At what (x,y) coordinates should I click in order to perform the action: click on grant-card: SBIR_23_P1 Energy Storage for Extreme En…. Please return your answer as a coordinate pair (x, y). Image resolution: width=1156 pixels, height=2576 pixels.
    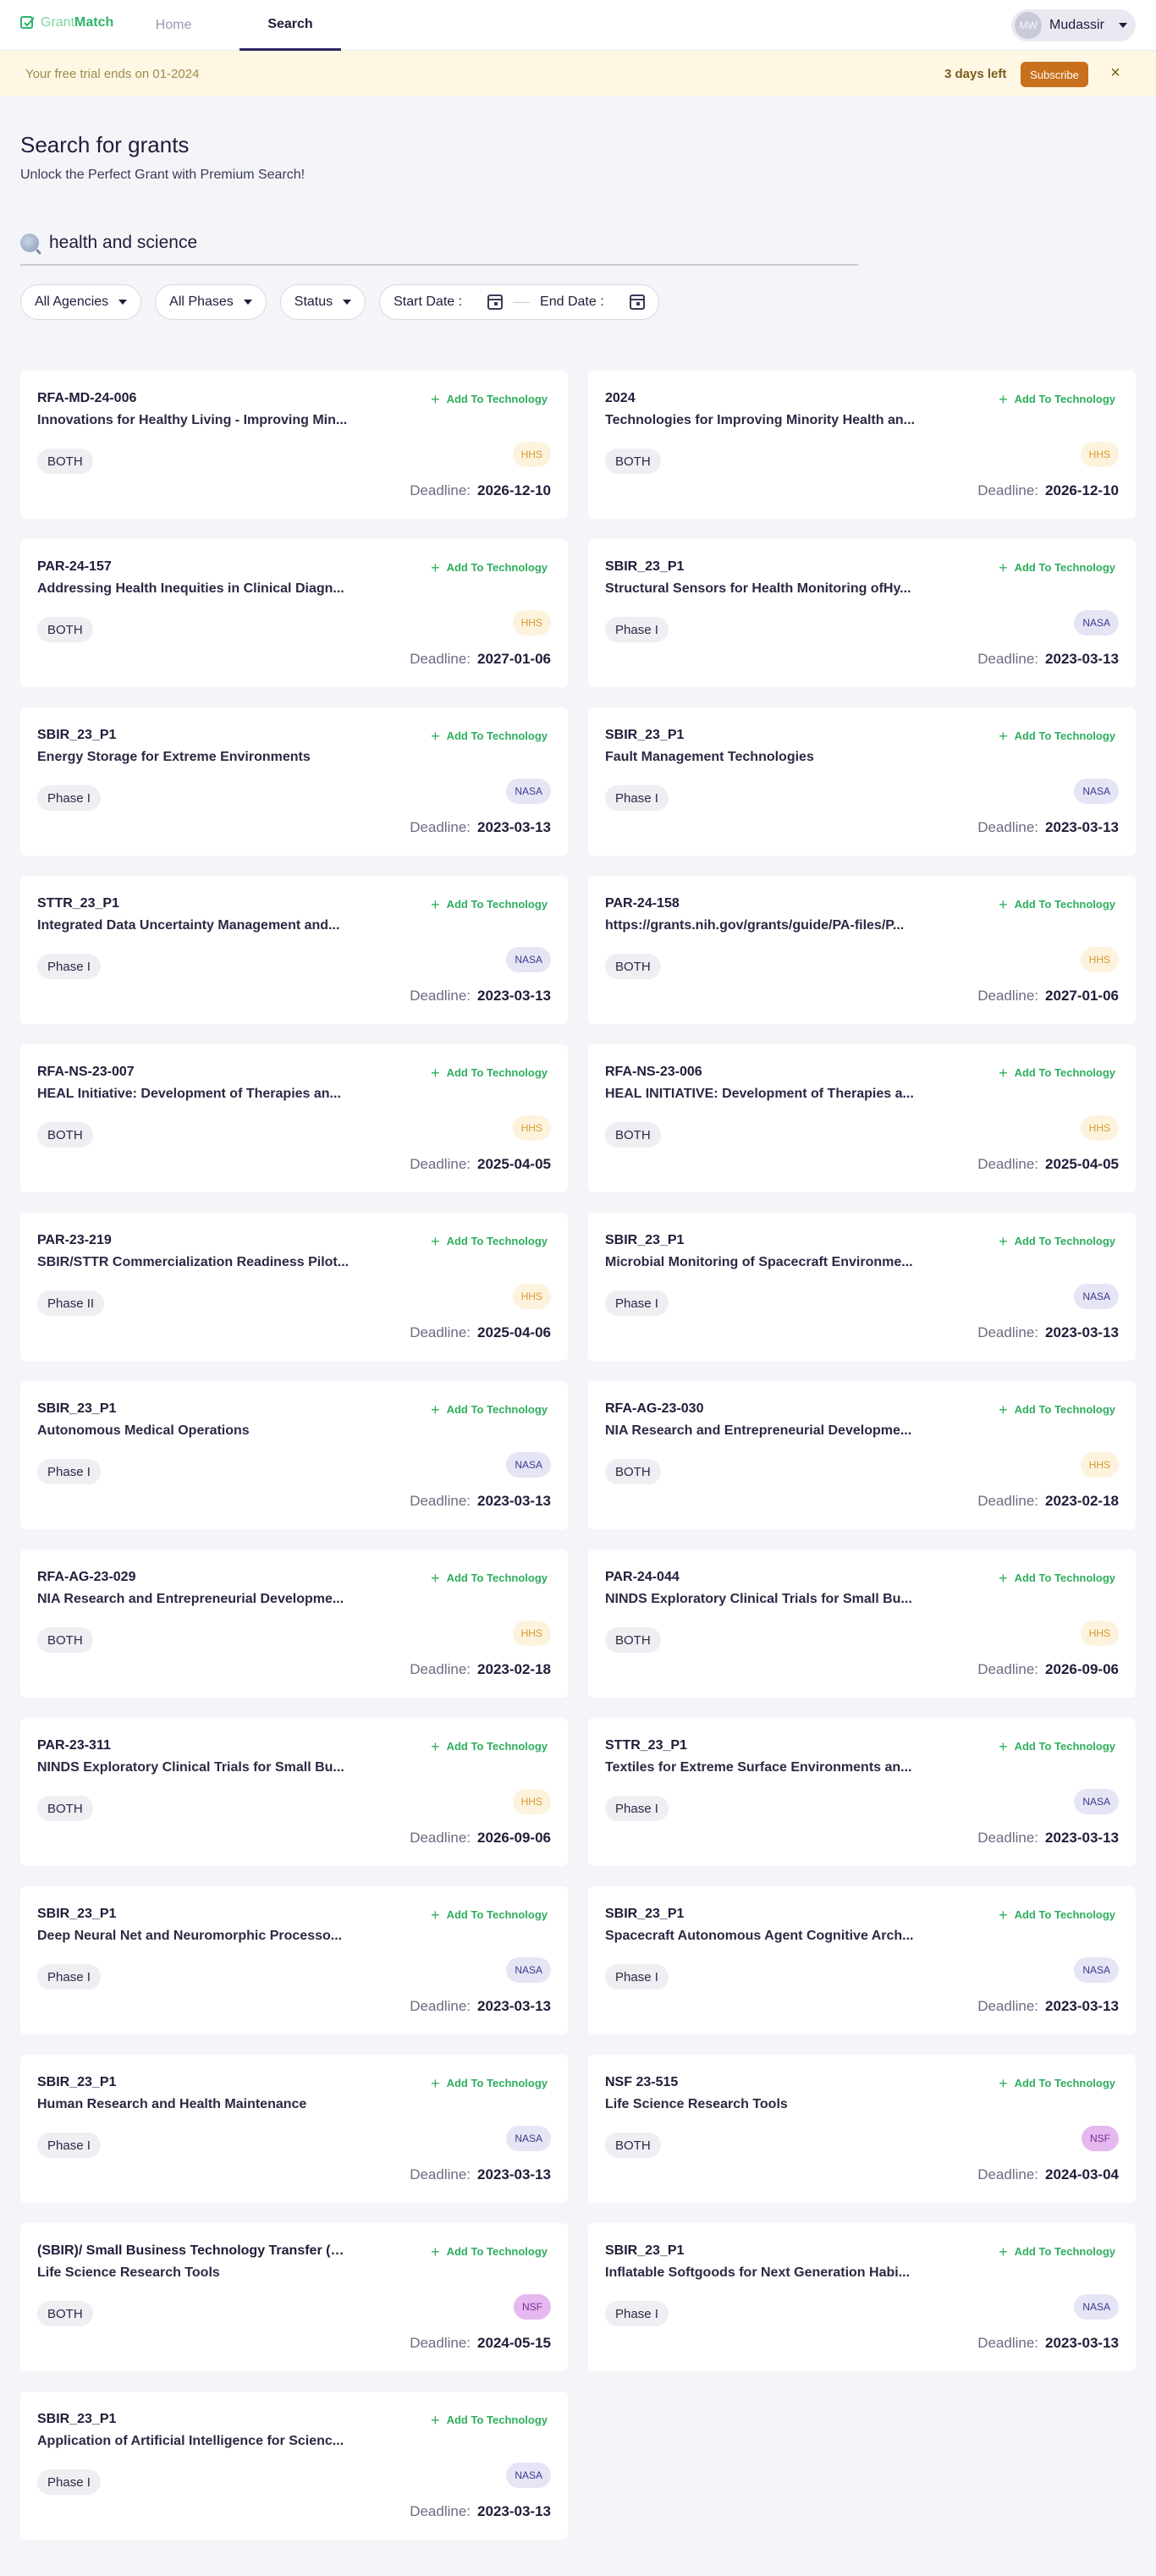
    Looking at the image, I should click on (294, 781).